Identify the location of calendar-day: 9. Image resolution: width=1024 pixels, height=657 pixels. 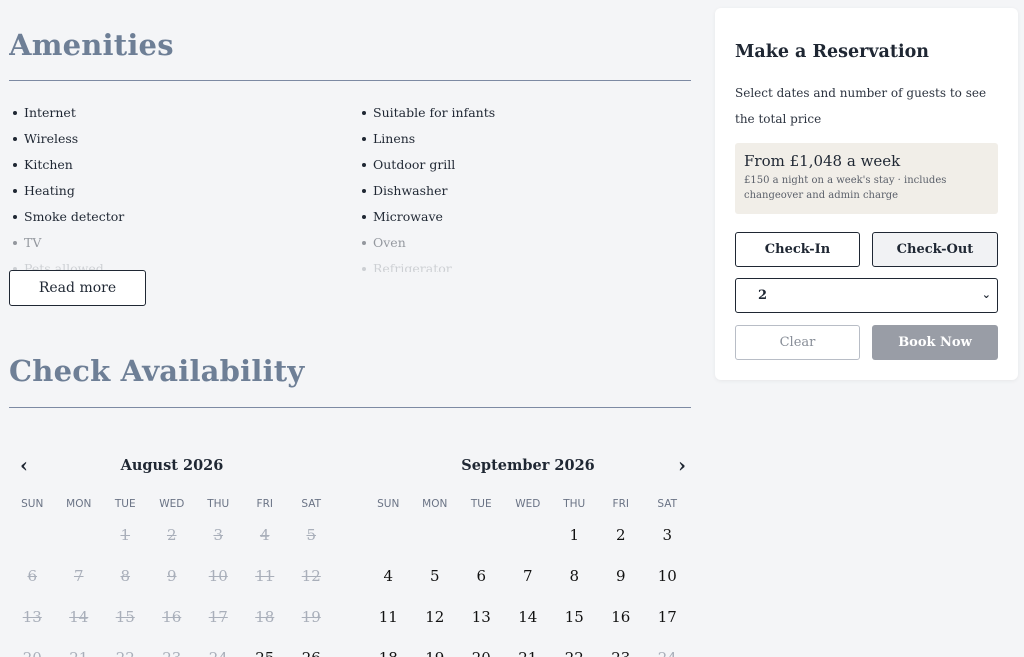
(621, 581).